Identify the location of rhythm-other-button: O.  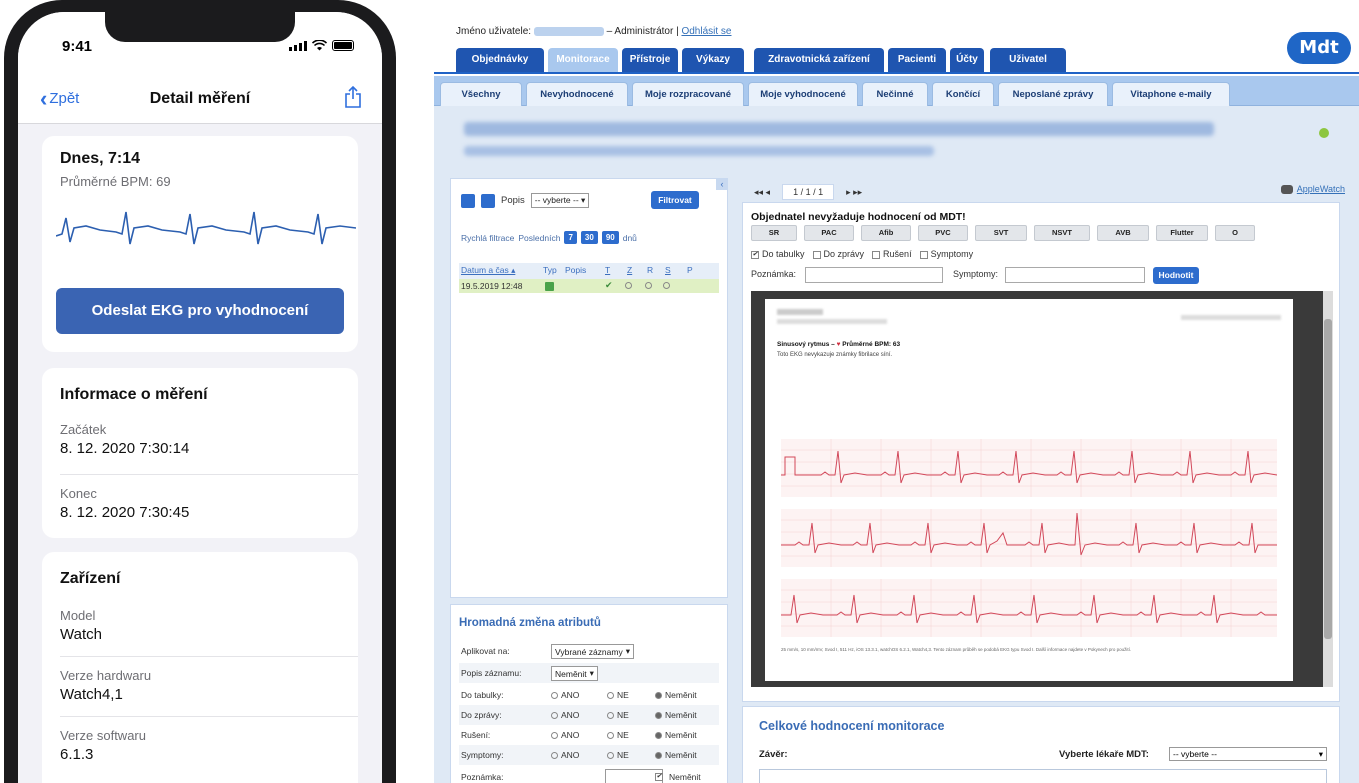
(1235, 233).